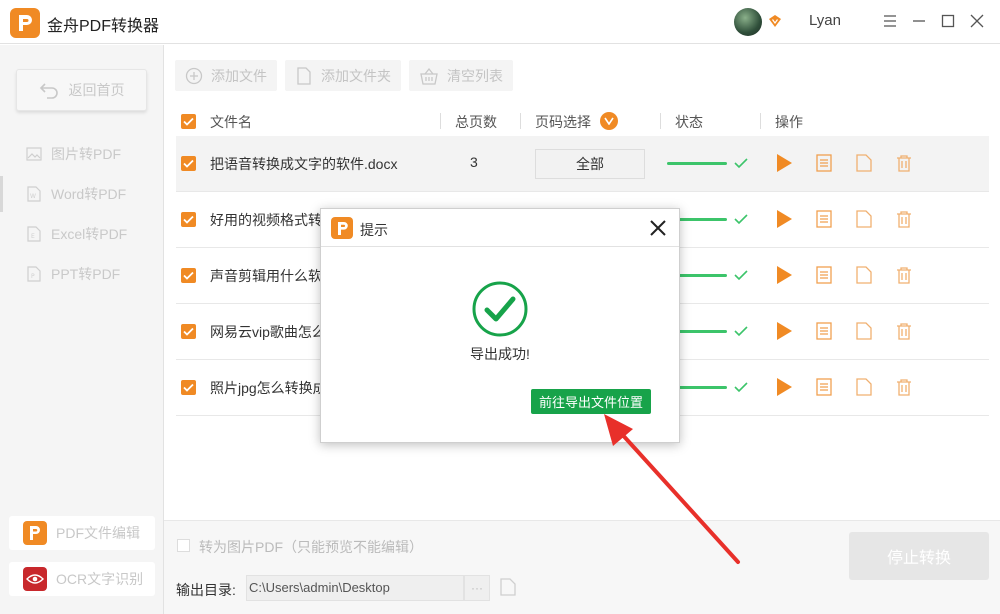  Describe the element at coordinates (697, 163) in the screenshot. I see `progress-bar` at that location.